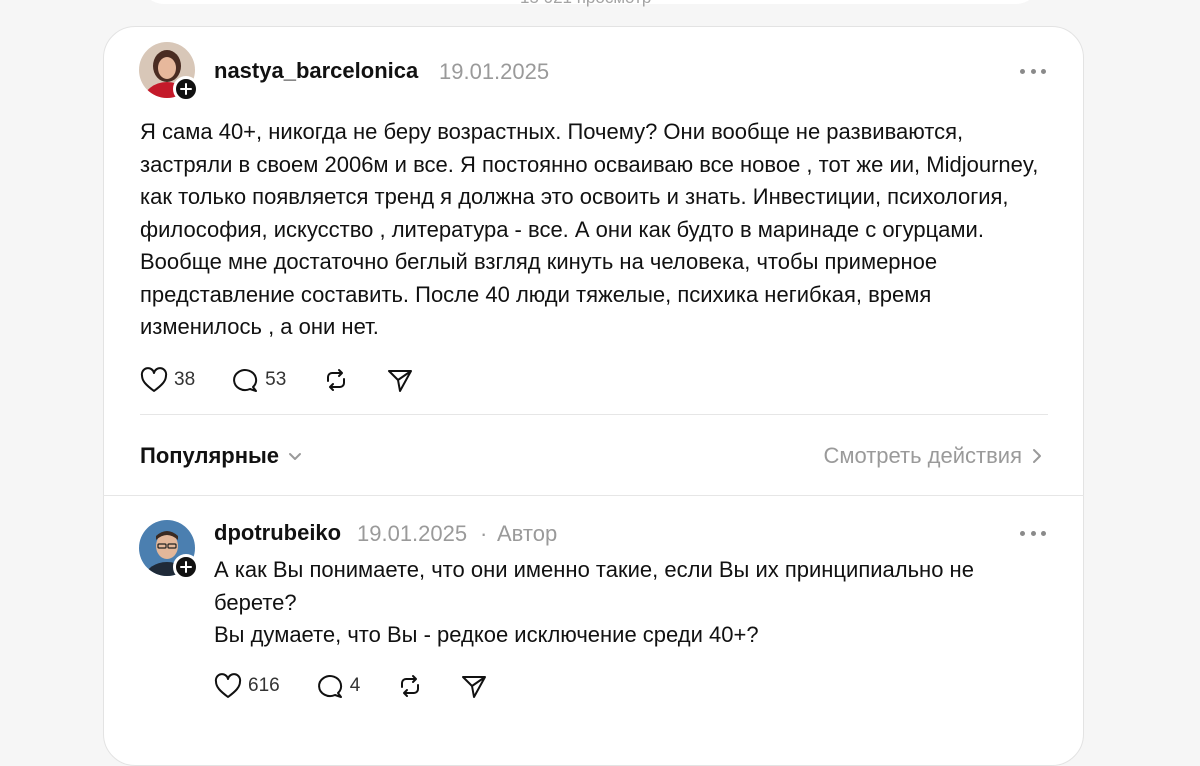 This screenshot has width=1200, height=766. Describe the element at coordinates (922, 455) in the screenshot. I see `view-activity-label: Смотреть действия` at that location.